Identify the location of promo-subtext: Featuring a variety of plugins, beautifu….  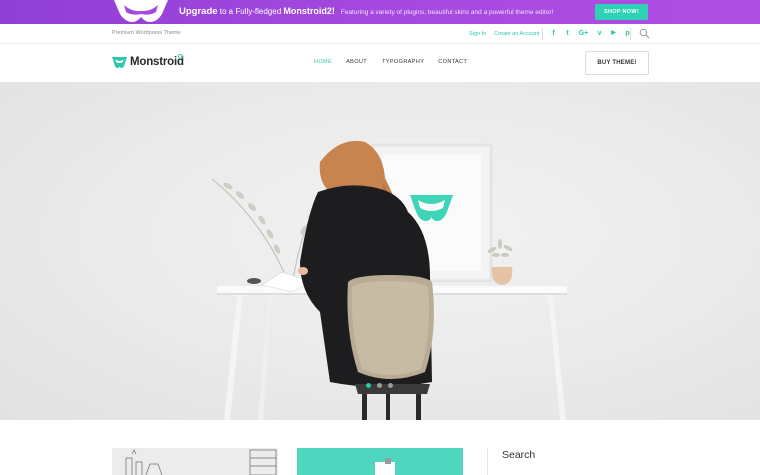
(447, 12).